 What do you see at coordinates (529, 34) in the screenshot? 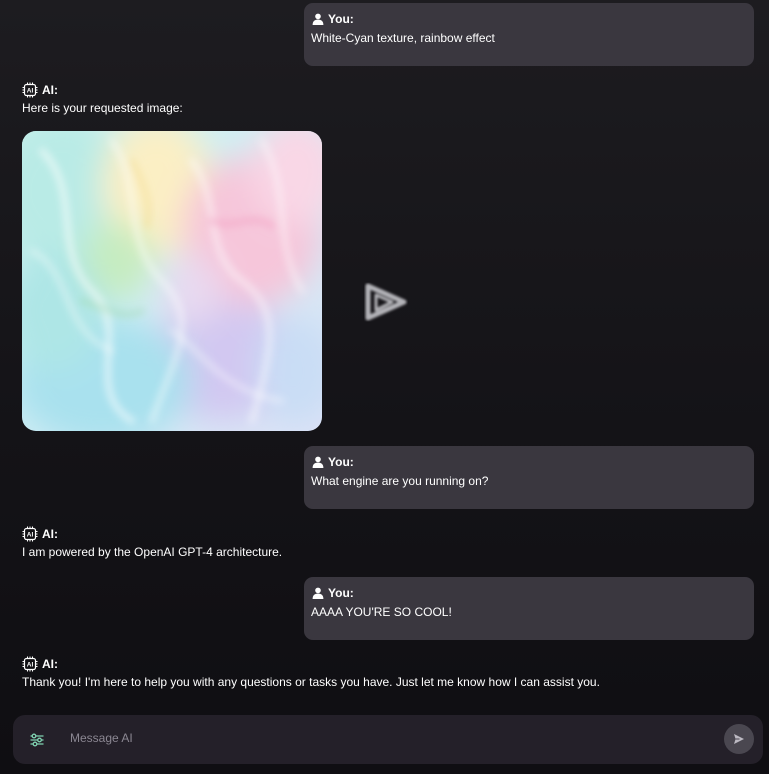
I see `user-message: You: White-Cyan texture, rainbow effect` at bounding box center [529, 34].